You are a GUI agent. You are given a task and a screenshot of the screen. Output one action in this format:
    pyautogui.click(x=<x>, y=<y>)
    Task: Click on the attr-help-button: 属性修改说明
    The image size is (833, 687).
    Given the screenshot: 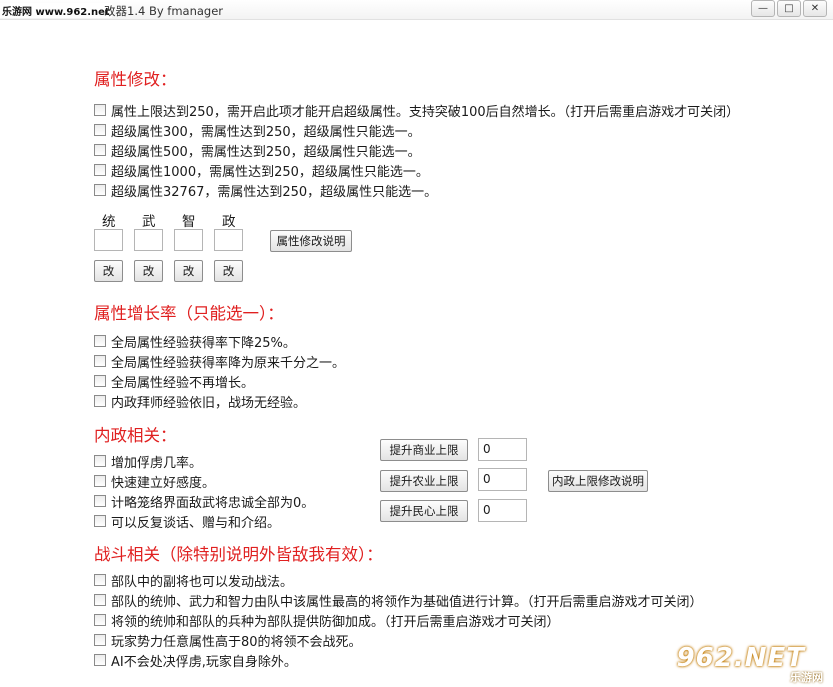 What is the action you would take?
    pyautogui.click(x=311, y=241)
    